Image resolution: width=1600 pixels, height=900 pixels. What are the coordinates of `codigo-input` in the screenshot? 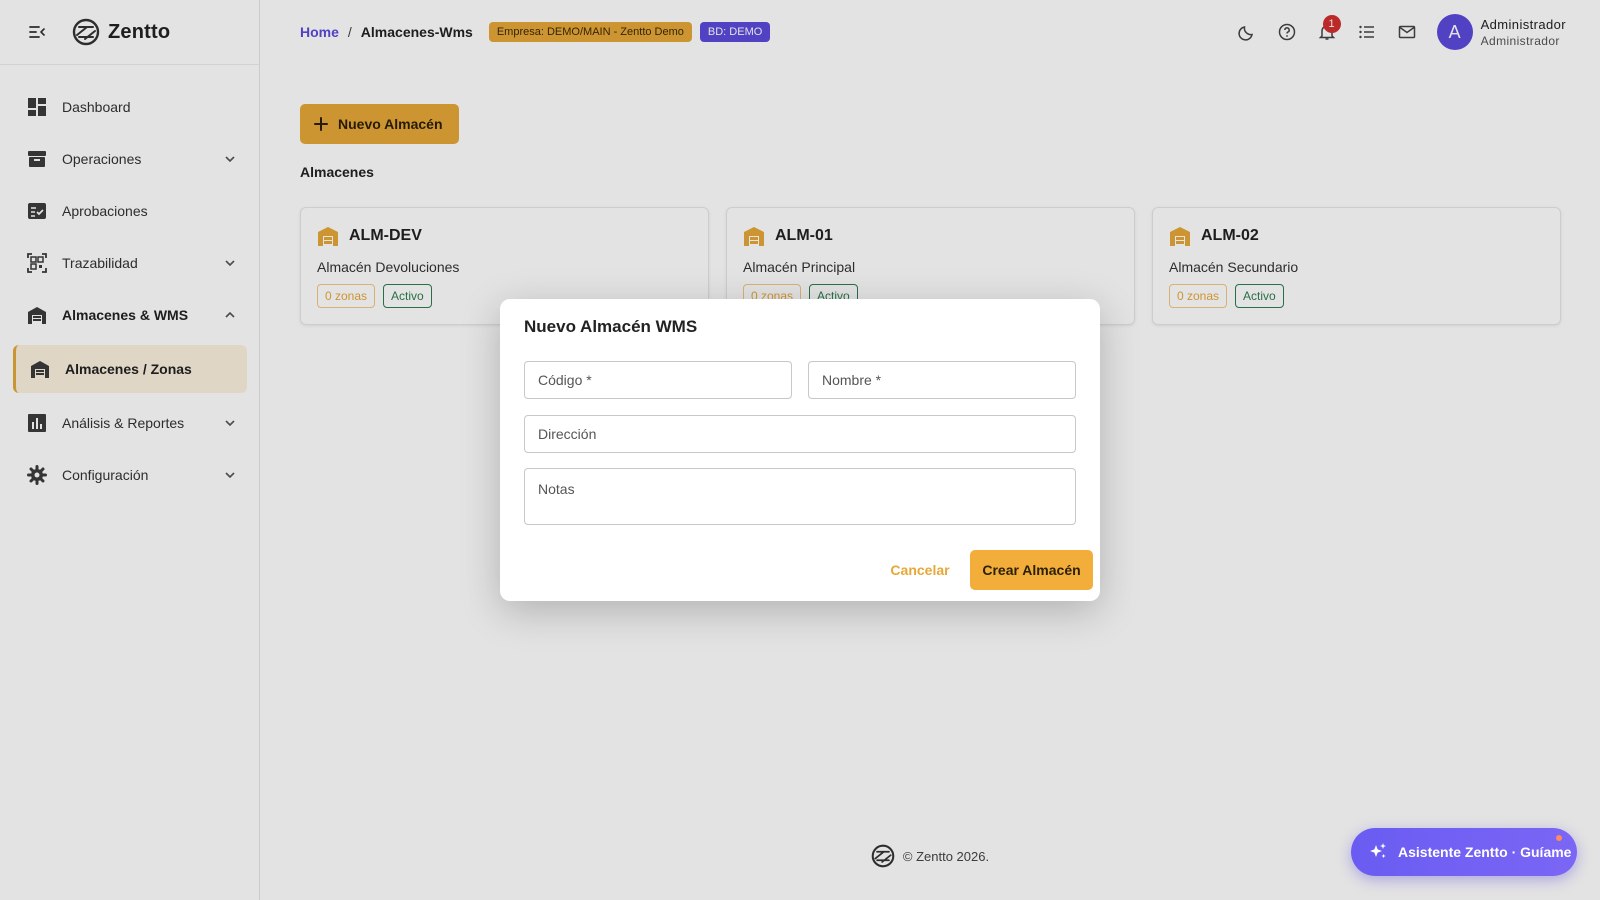 It's located at (658, 380).